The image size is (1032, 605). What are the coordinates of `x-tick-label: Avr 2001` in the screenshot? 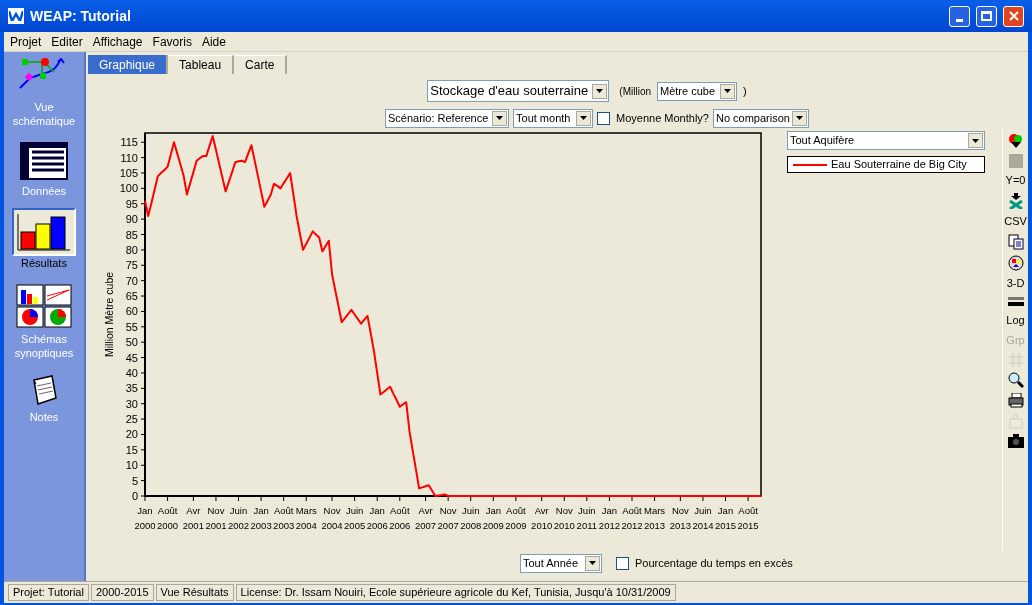 It's located at (193, 518).